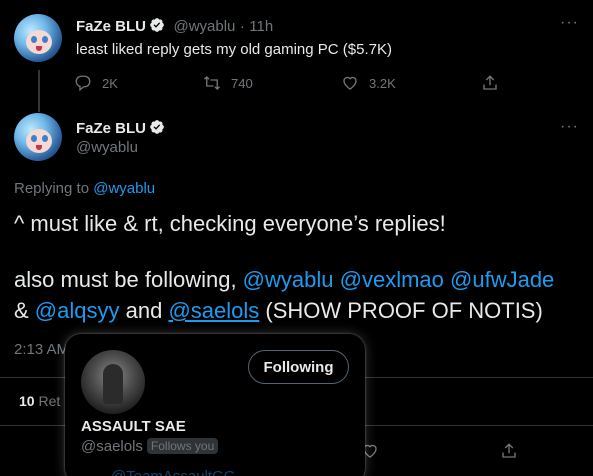 The width and height of the screenshot is (593, 476). What do you see at coordinates (112, 446) in the screenshot?
I see `hover-card-handle: @saelols` at bounding box center [112, 446].